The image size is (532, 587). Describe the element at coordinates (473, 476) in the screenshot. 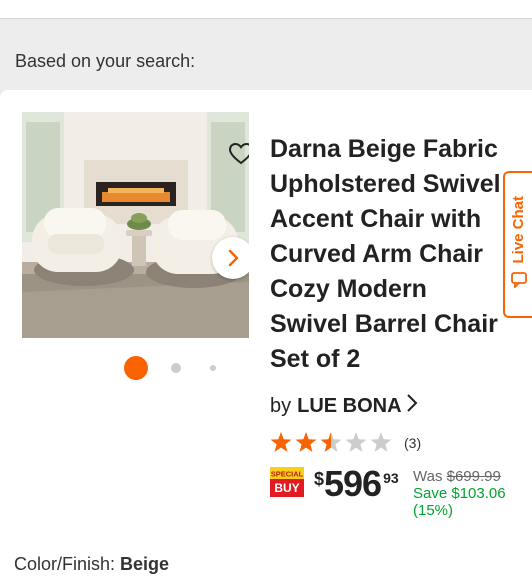

I see `was-price: $699.99` at that location.